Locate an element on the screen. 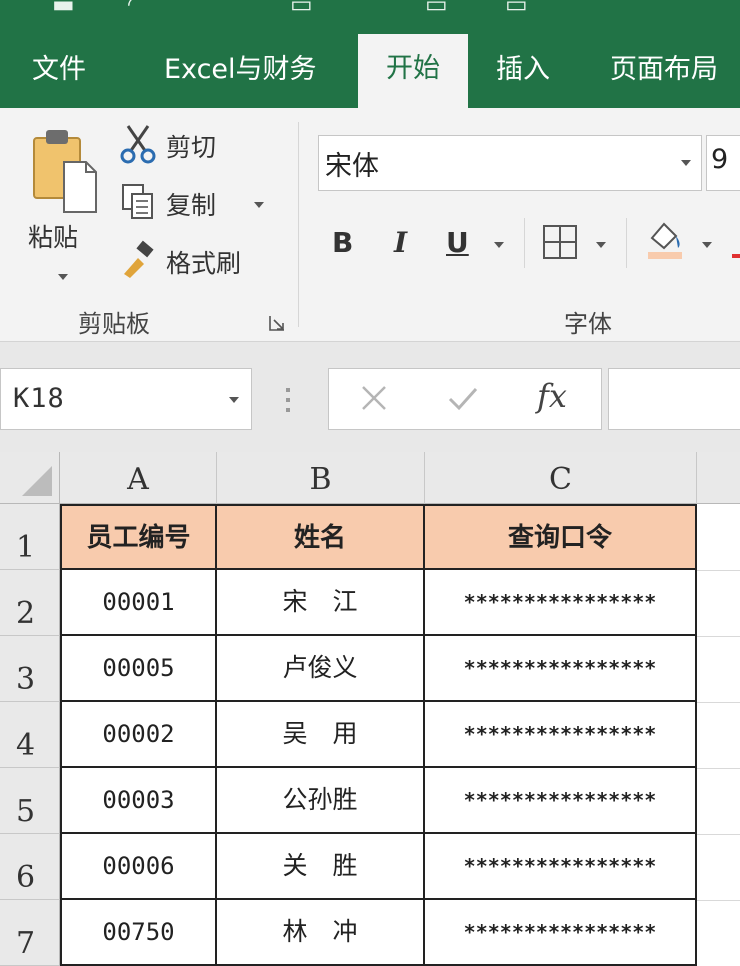 The image size is (740, 966). paste-label: 粘贴 is located at coordinates (53, 237).